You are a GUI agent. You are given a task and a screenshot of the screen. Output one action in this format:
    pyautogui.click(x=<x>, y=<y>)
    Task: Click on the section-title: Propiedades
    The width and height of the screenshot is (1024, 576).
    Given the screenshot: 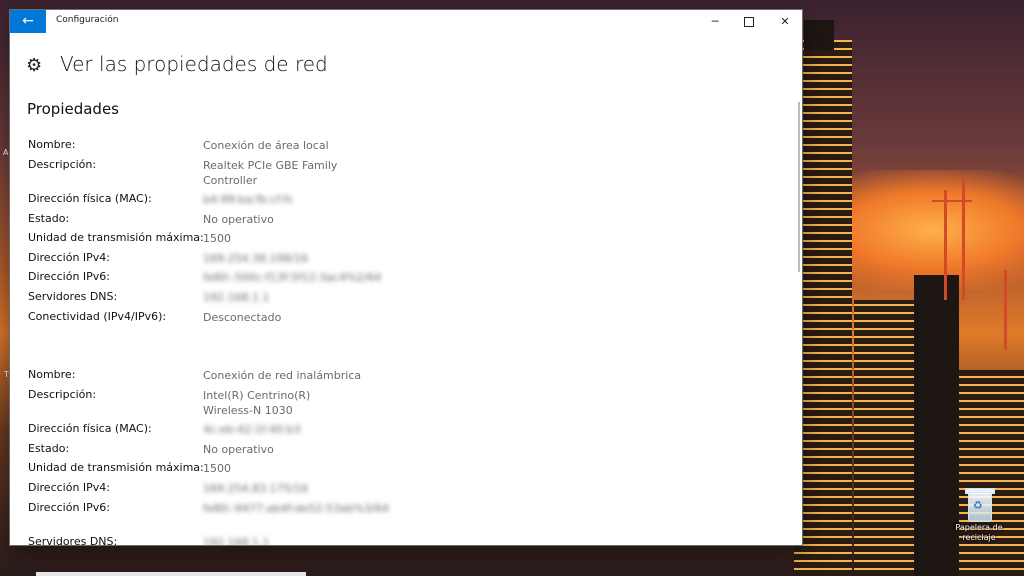 What is the action you would take?
    pyautogui.click(x=73, y=109)
    